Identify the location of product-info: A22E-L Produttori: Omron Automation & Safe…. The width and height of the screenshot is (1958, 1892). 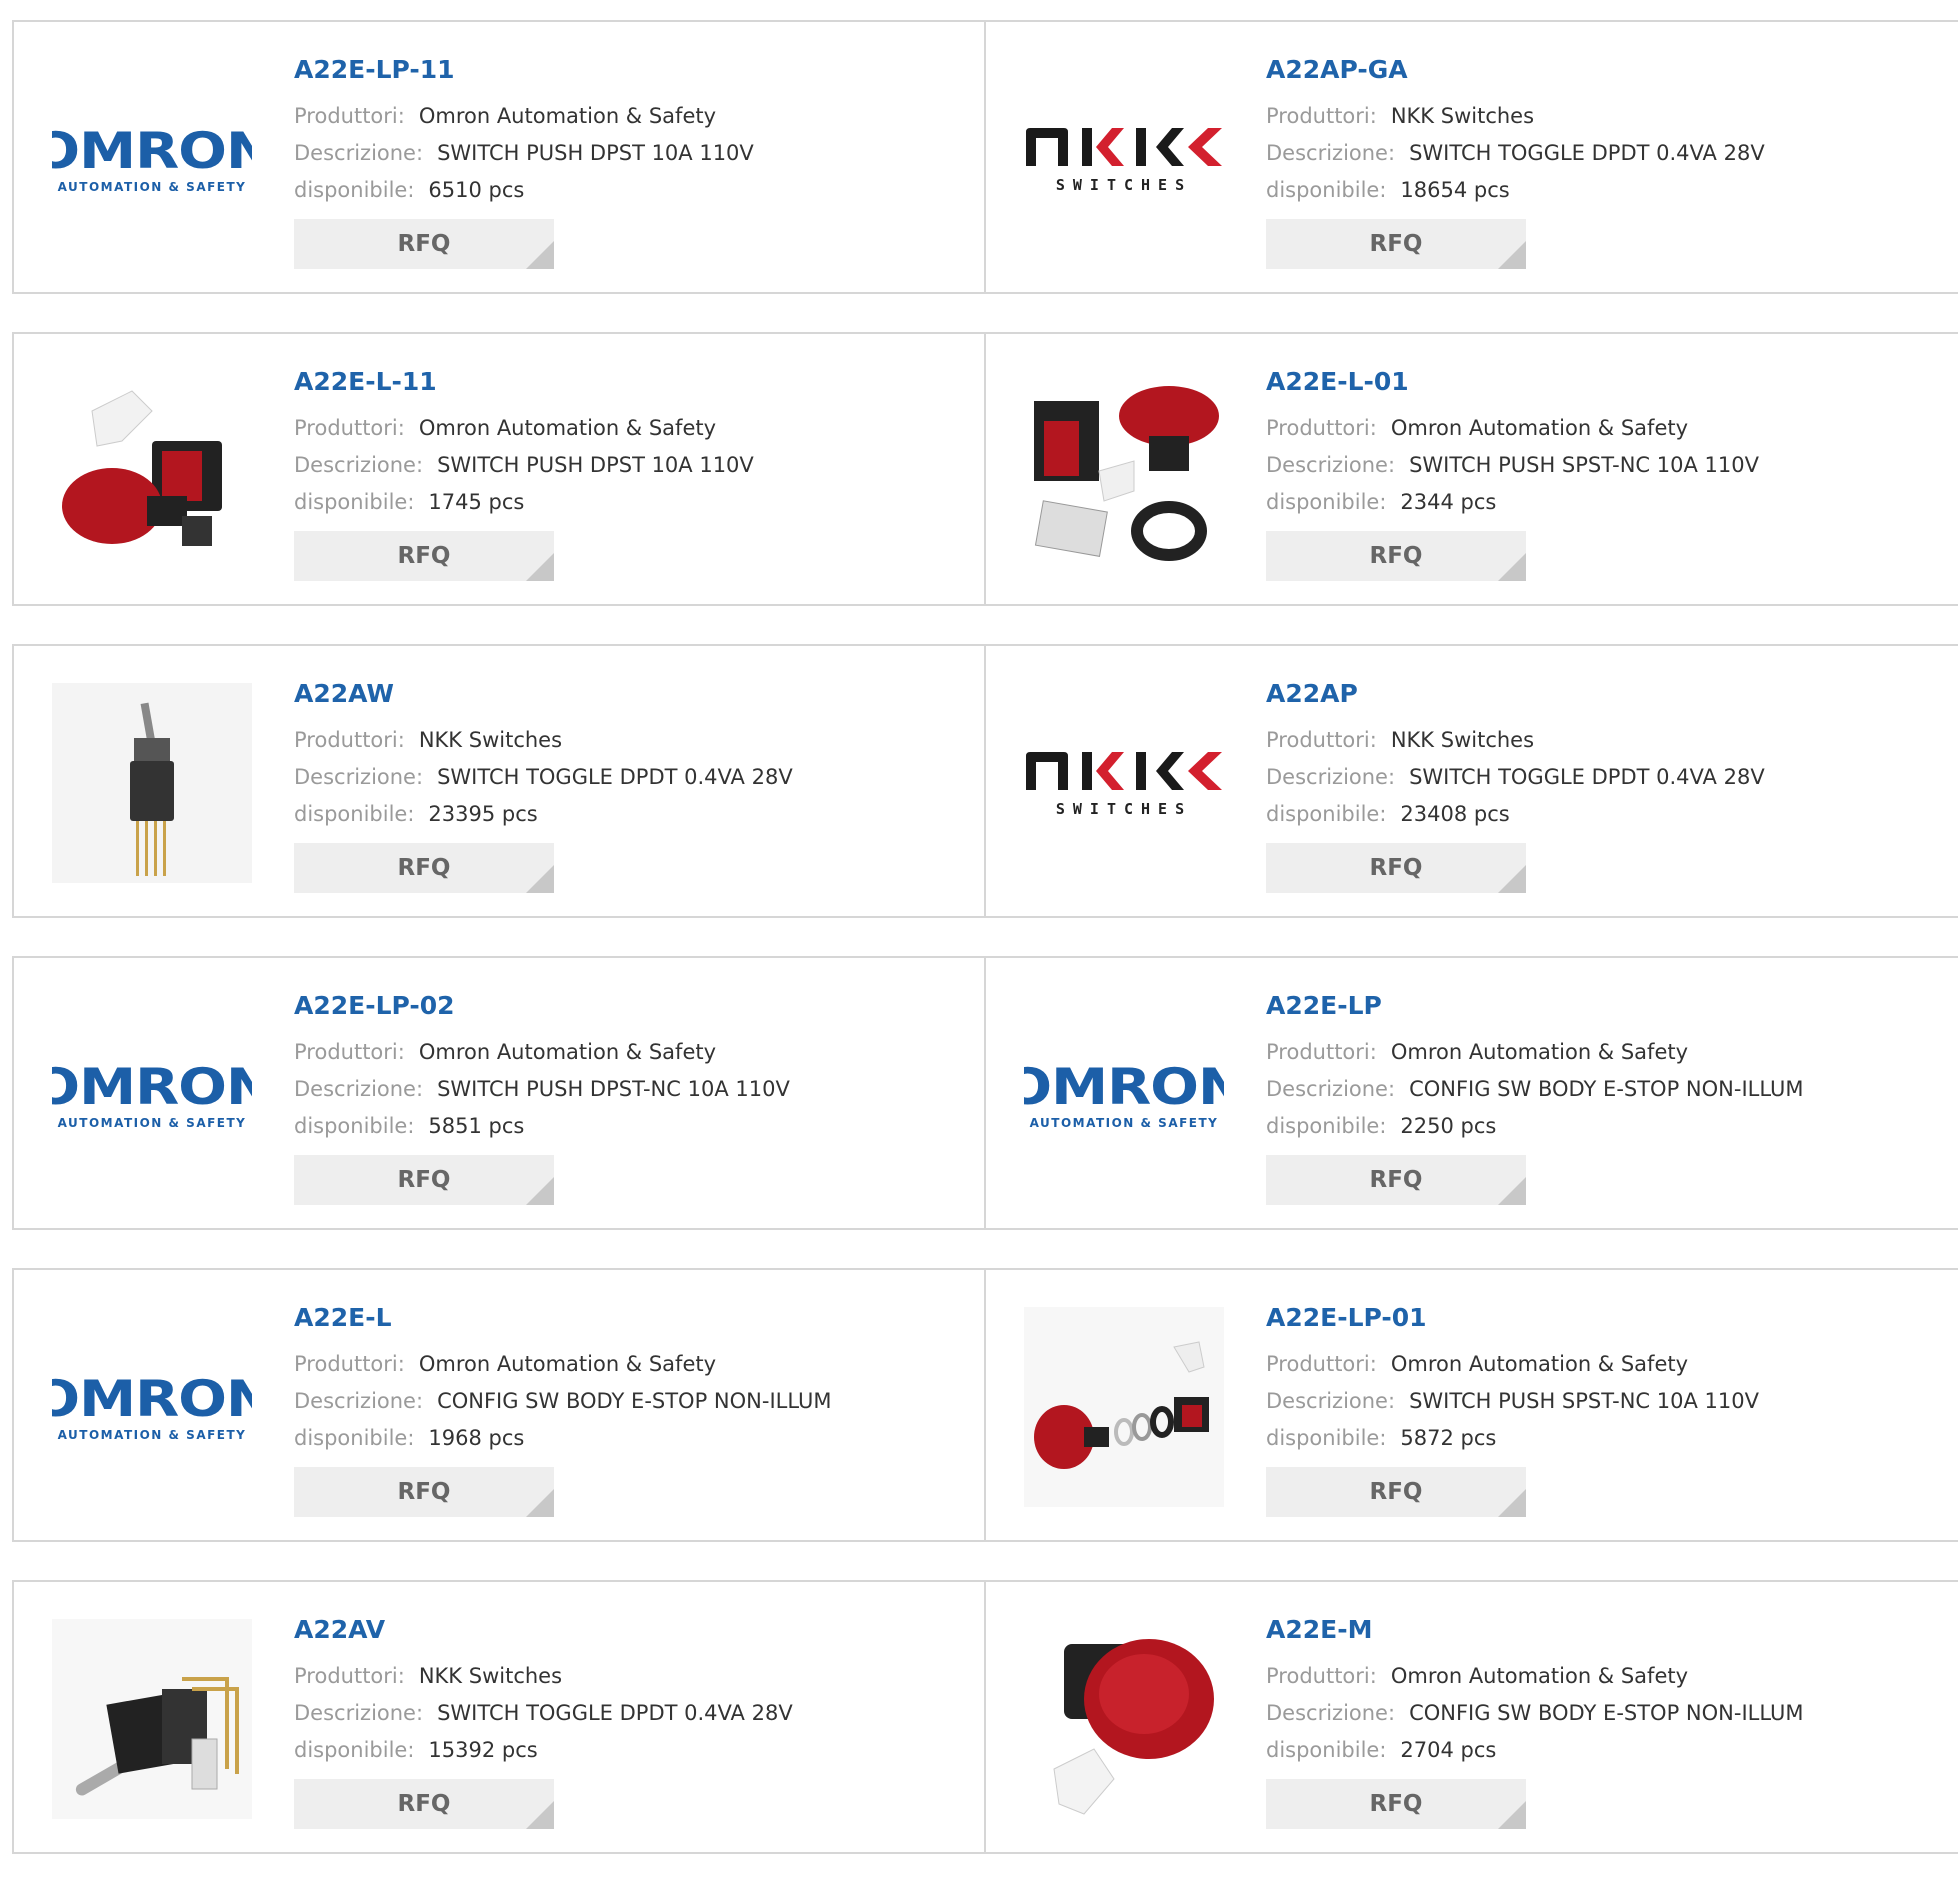
(562, 1408).